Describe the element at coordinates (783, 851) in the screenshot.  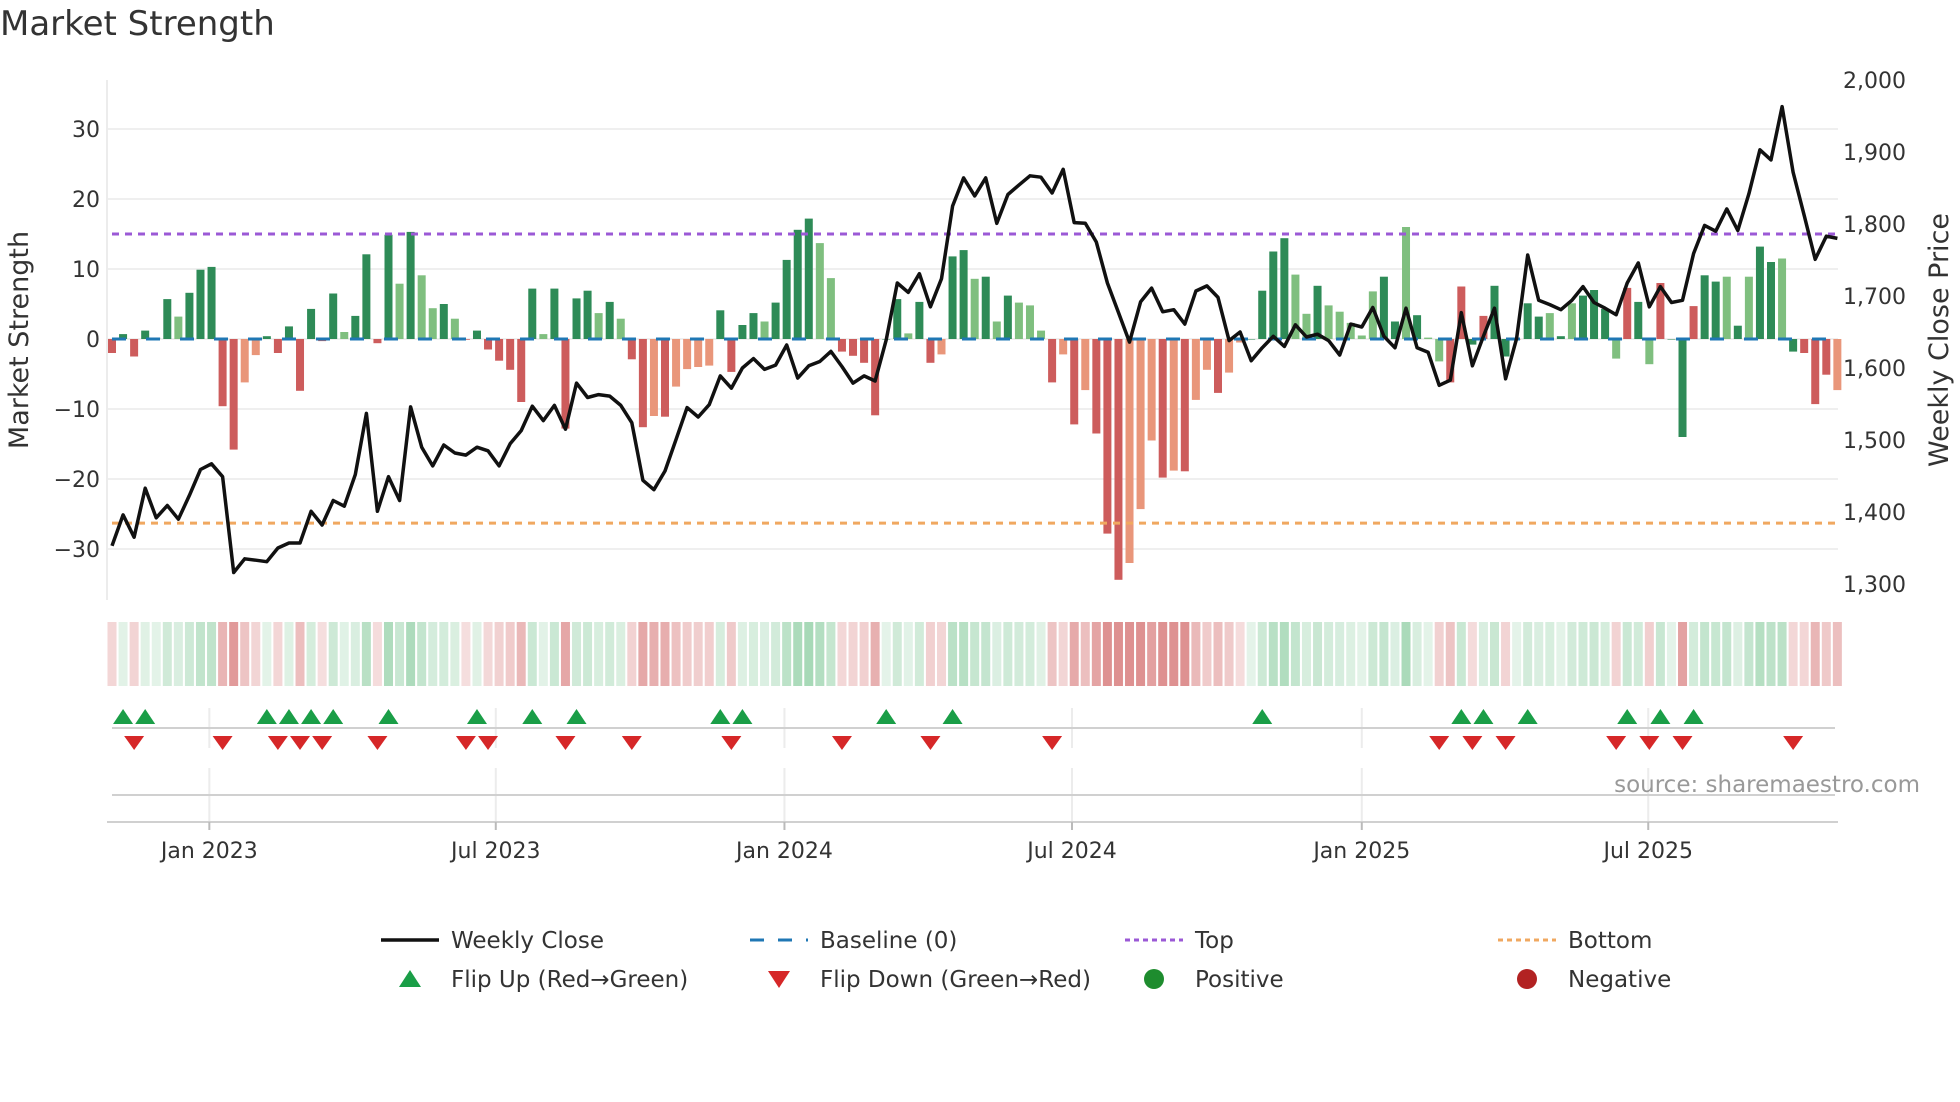
I see `x-tick-label: Jan 2024` at that location.